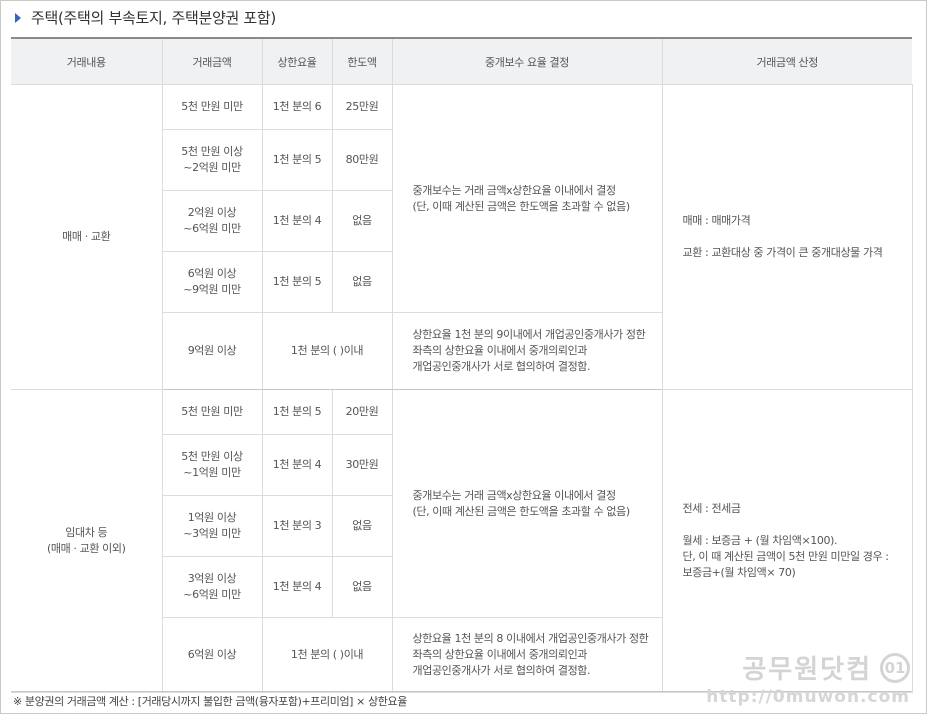  What do you see at coordinates (18, 18) in the screenshot?
I see `caret-right-icon` at bounding box center [18, 18].